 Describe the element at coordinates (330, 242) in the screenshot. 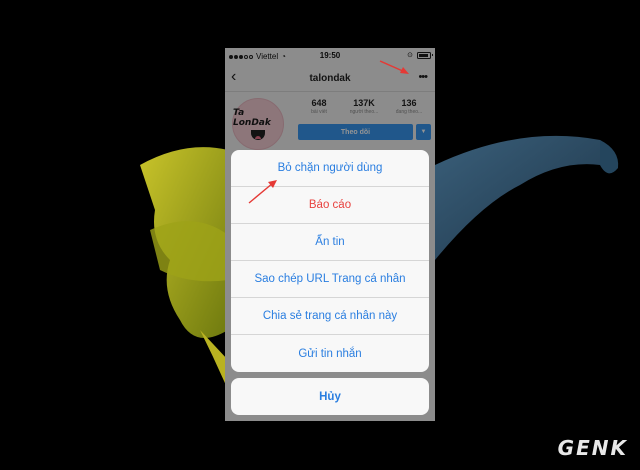

I see `action-hide-story: Ẩn tin` at that location.